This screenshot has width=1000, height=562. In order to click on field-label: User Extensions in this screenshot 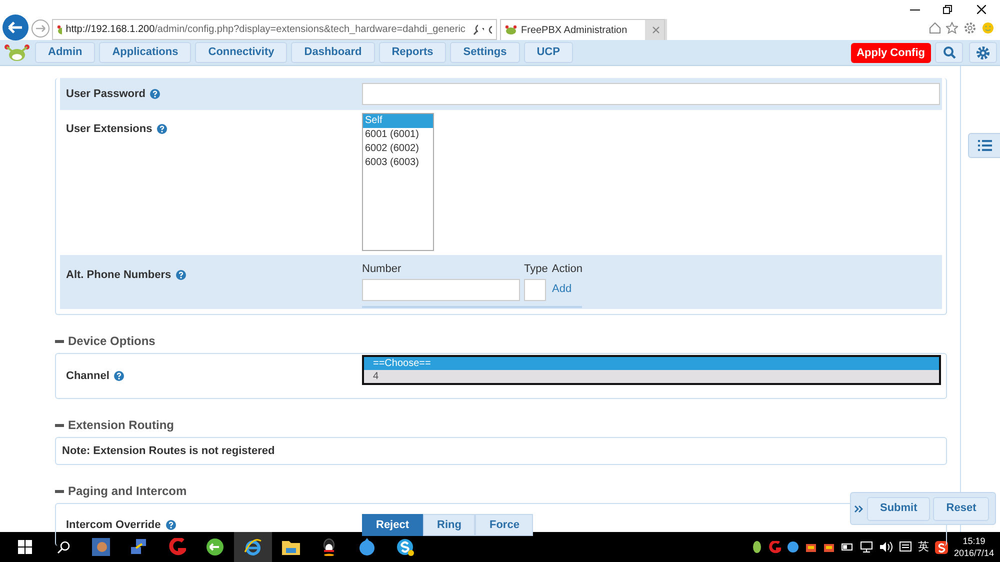, I will do `click(109, 129)`.